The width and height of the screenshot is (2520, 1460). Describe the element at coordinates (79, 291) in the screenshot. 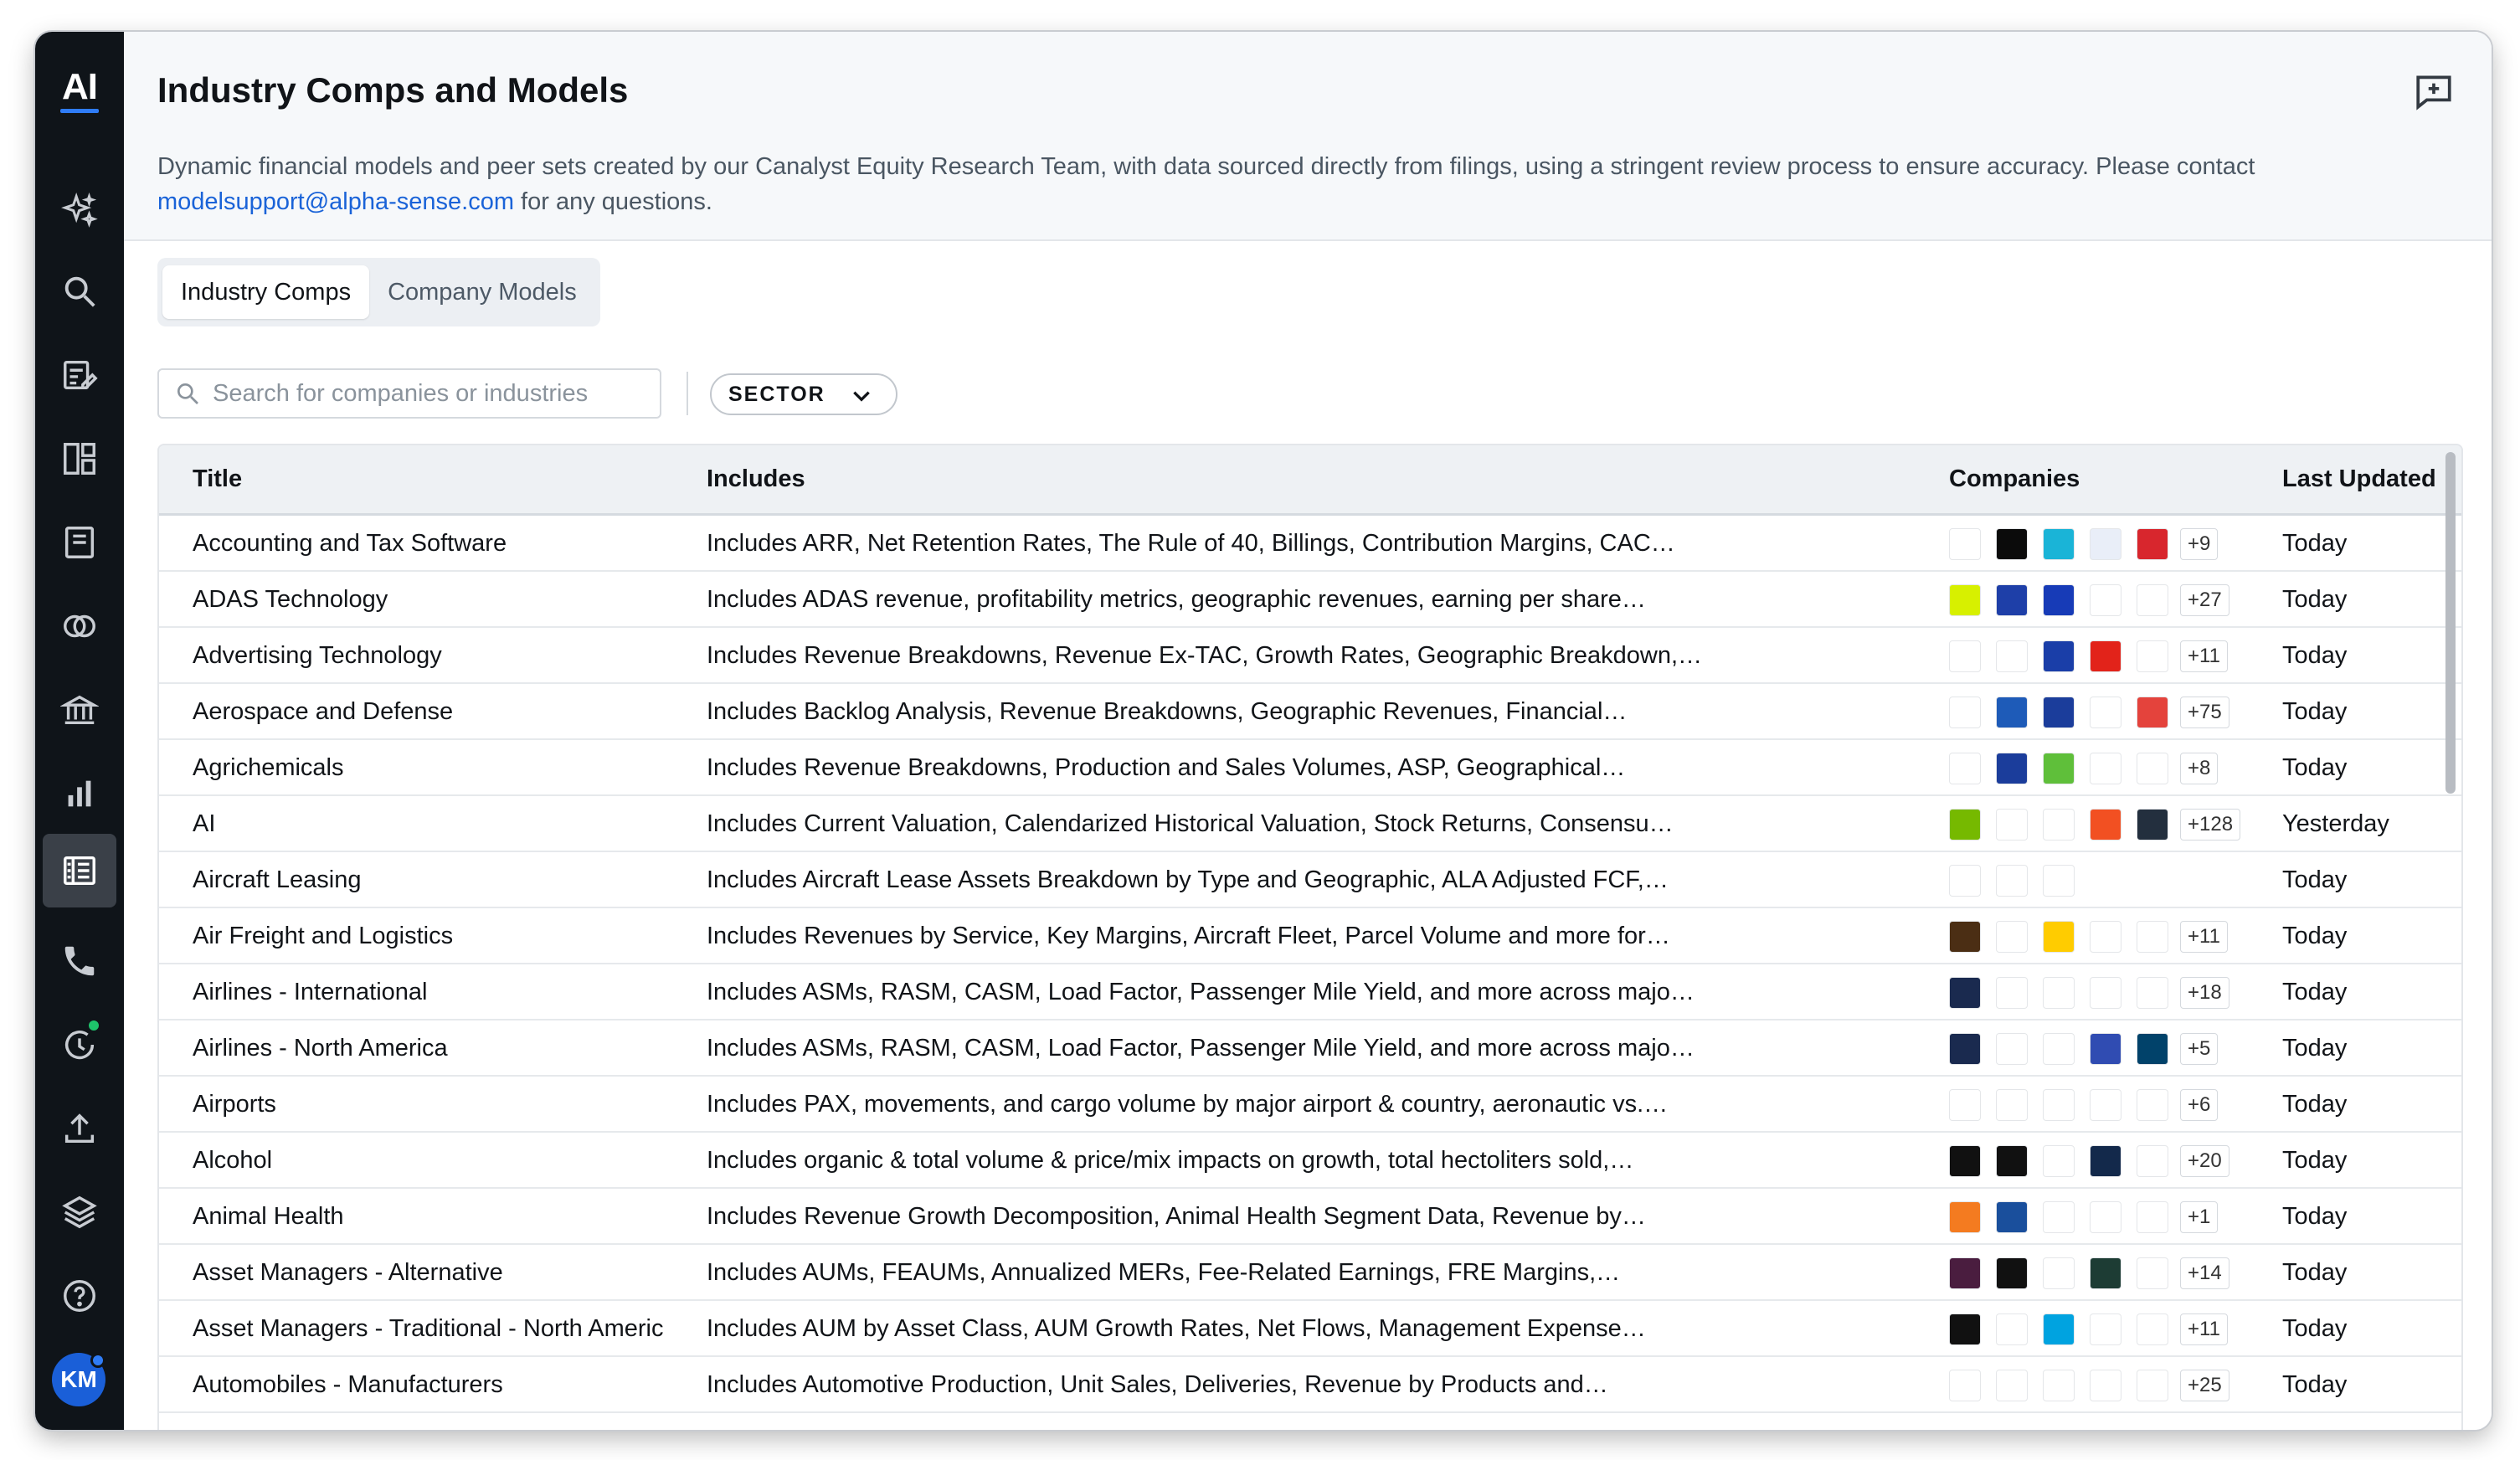

I see `sidebar-item-search` at that location.